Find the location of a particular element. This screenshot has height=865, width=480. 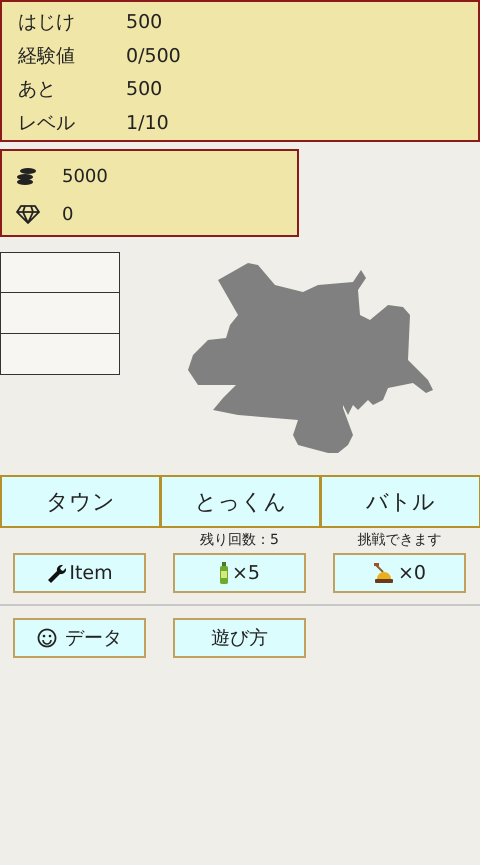

action-button: Item is located at coordinates (79, 573).